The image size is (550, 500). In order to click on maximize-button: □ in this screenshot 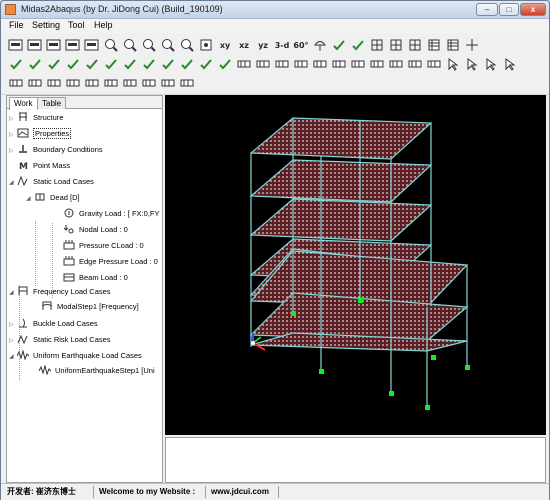, I will do `click(509, 9)`.